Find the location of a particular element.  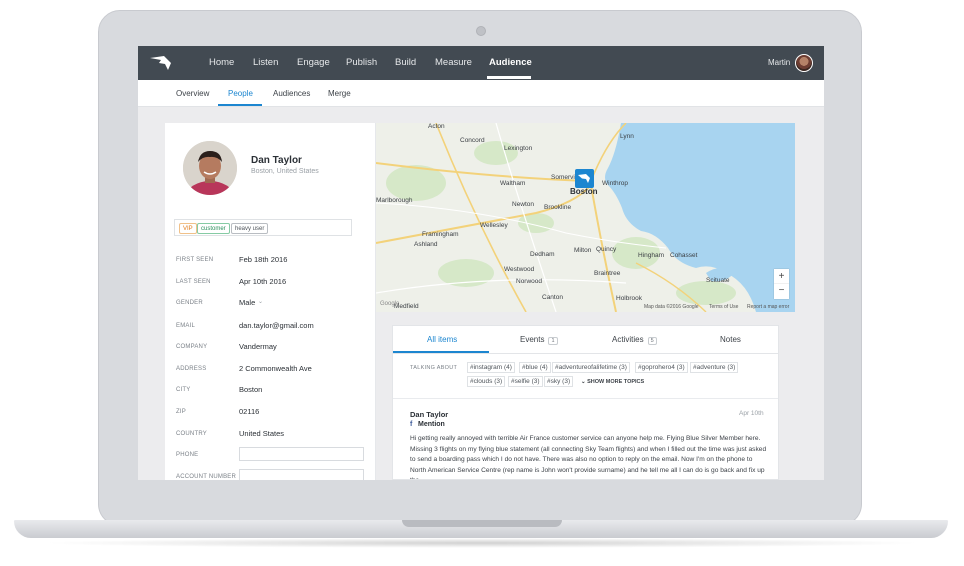

map-label: Westwood is located at coordinates (519, 269).